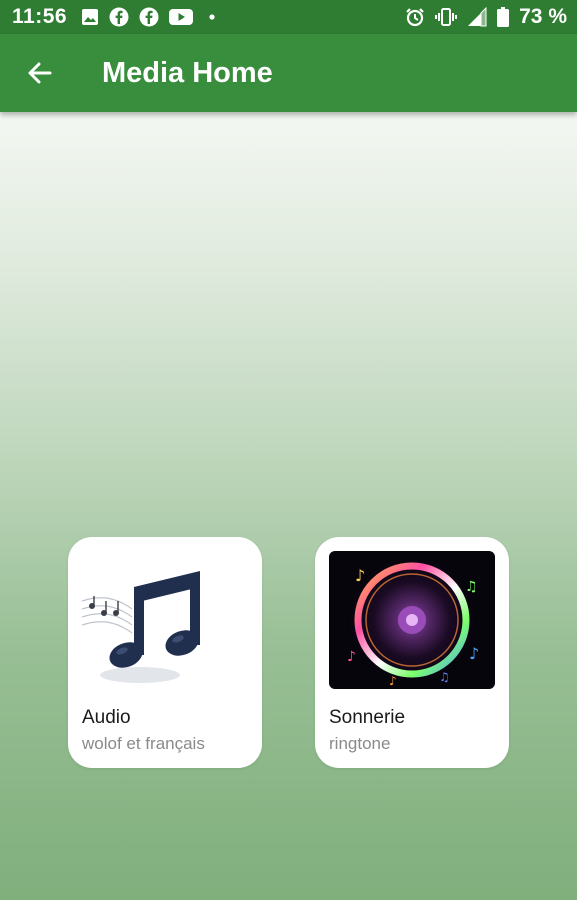 This screenshot has width=577, height=900. Describe the element at coordinates (367, 717) in the screenshot. I see `ringtone-card-title: Sonnerie` at that location.